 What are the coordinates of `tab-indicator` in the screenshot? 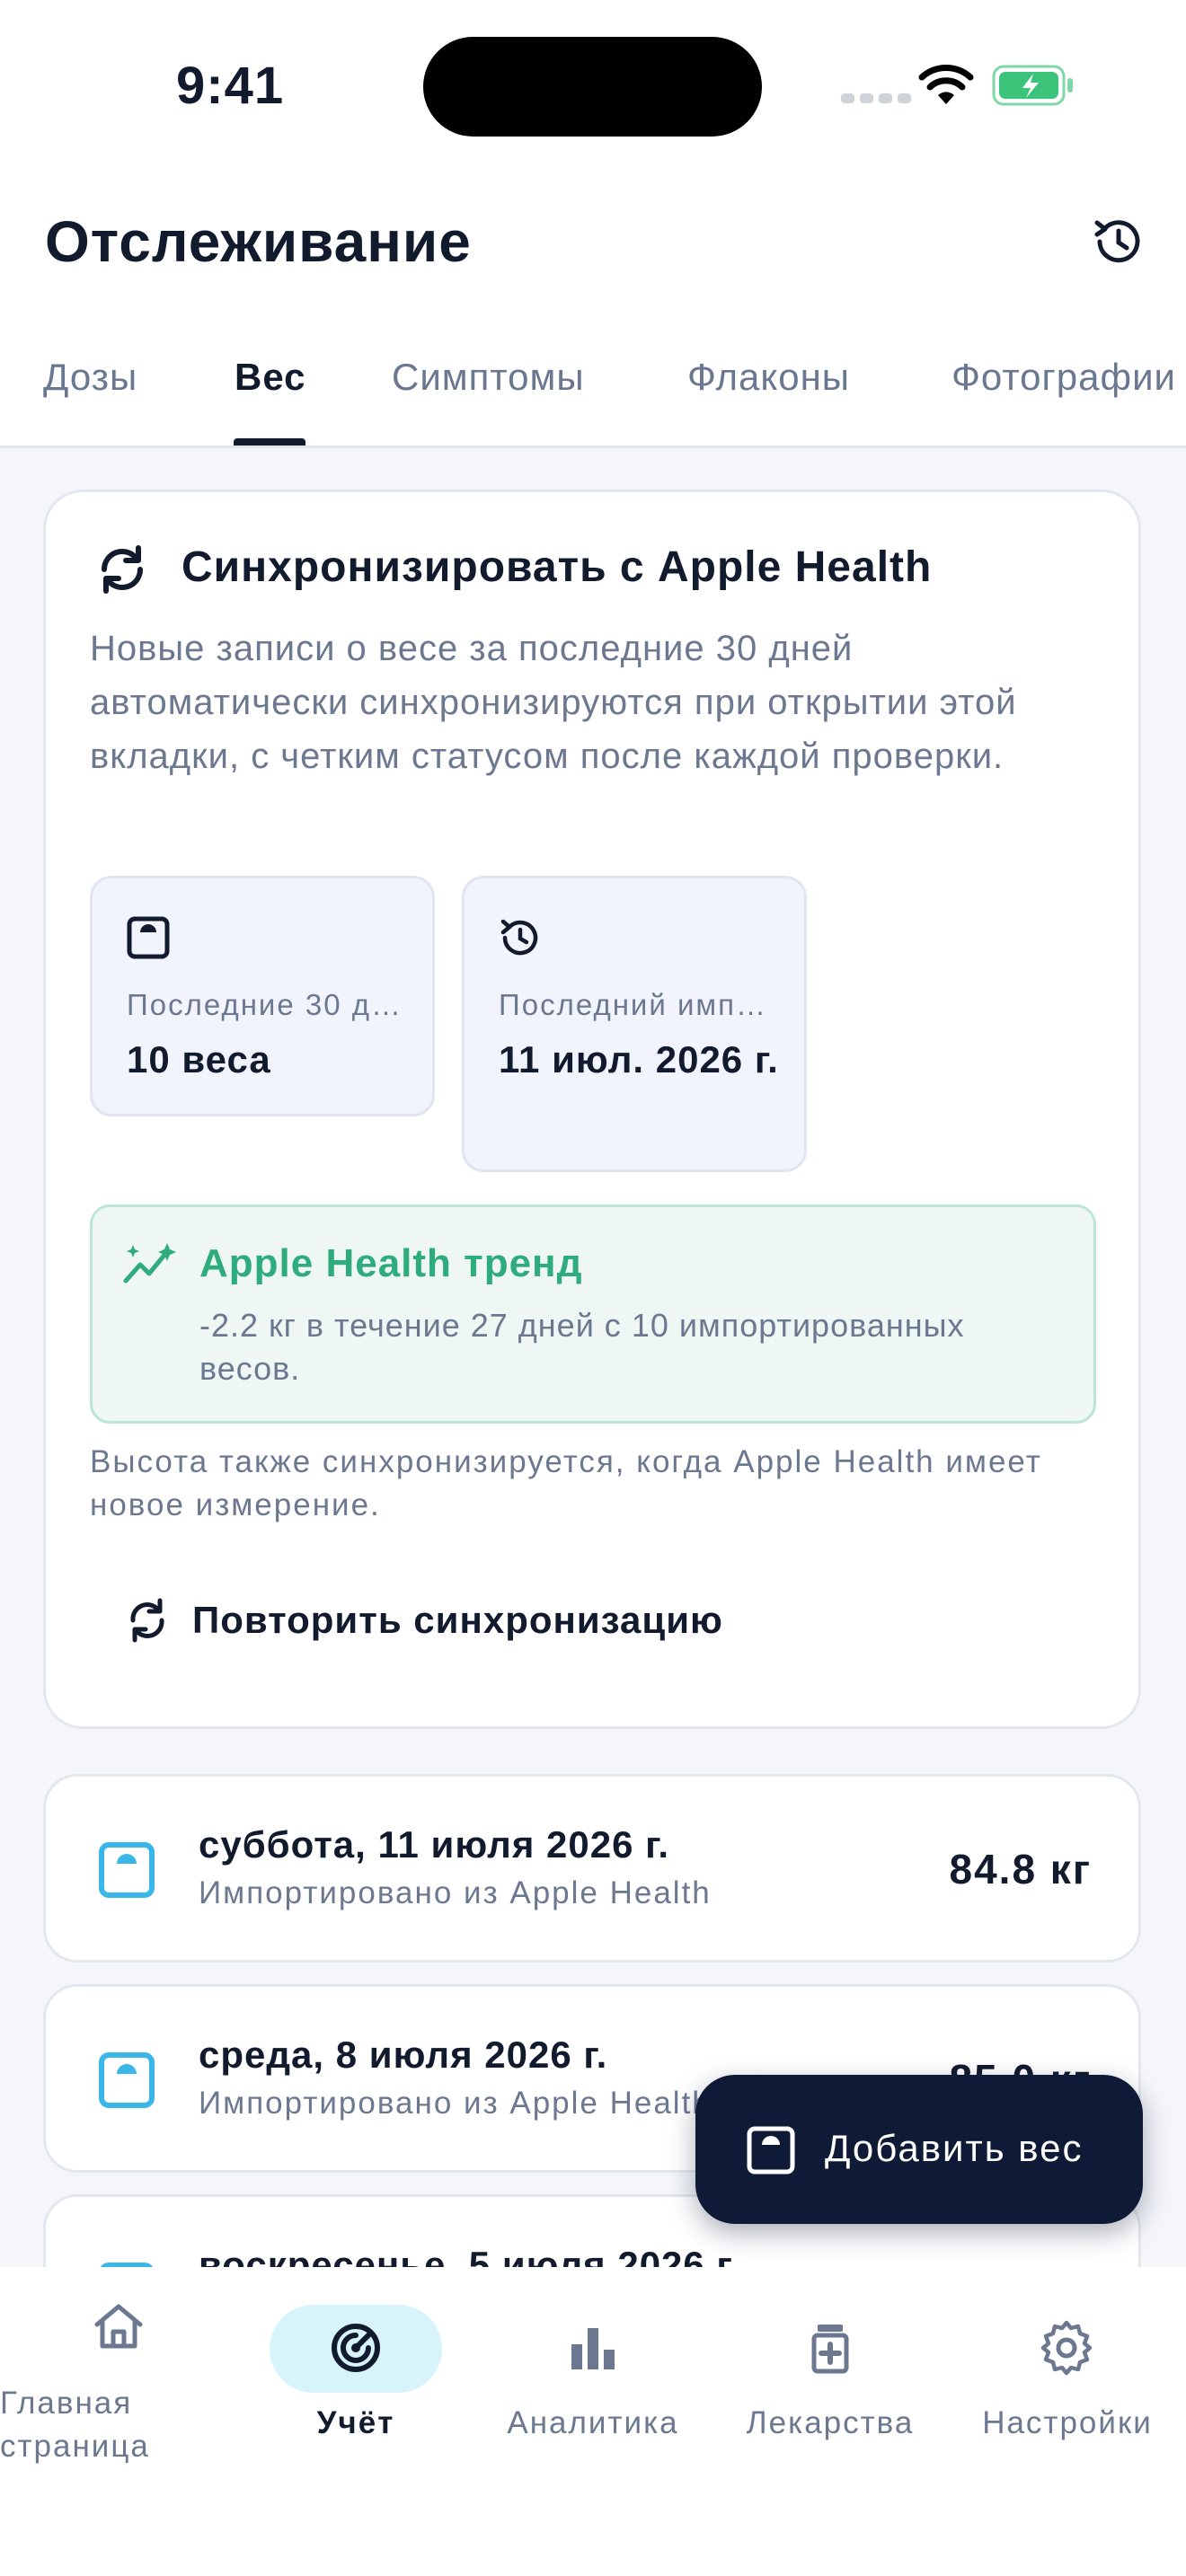 It's located at (269, 442).